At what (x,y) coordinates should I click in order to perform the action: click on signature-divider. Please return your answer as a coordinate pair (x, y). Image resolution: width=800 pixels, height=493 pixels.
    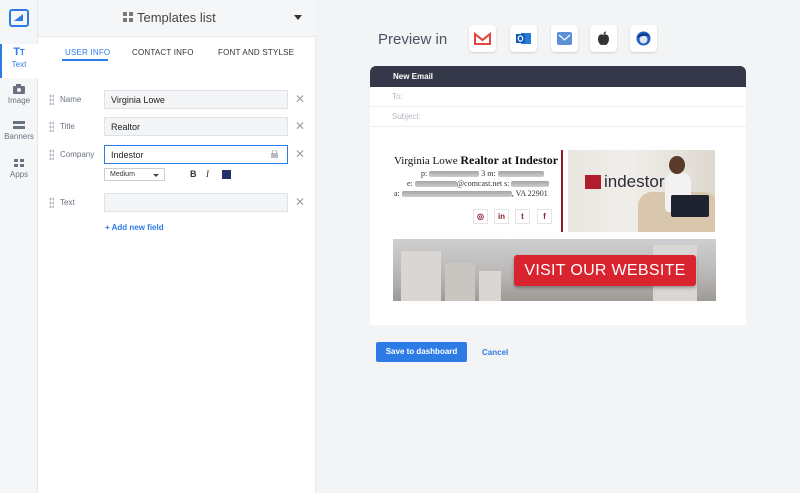
    Looking at the image, I should click on (562, 191).